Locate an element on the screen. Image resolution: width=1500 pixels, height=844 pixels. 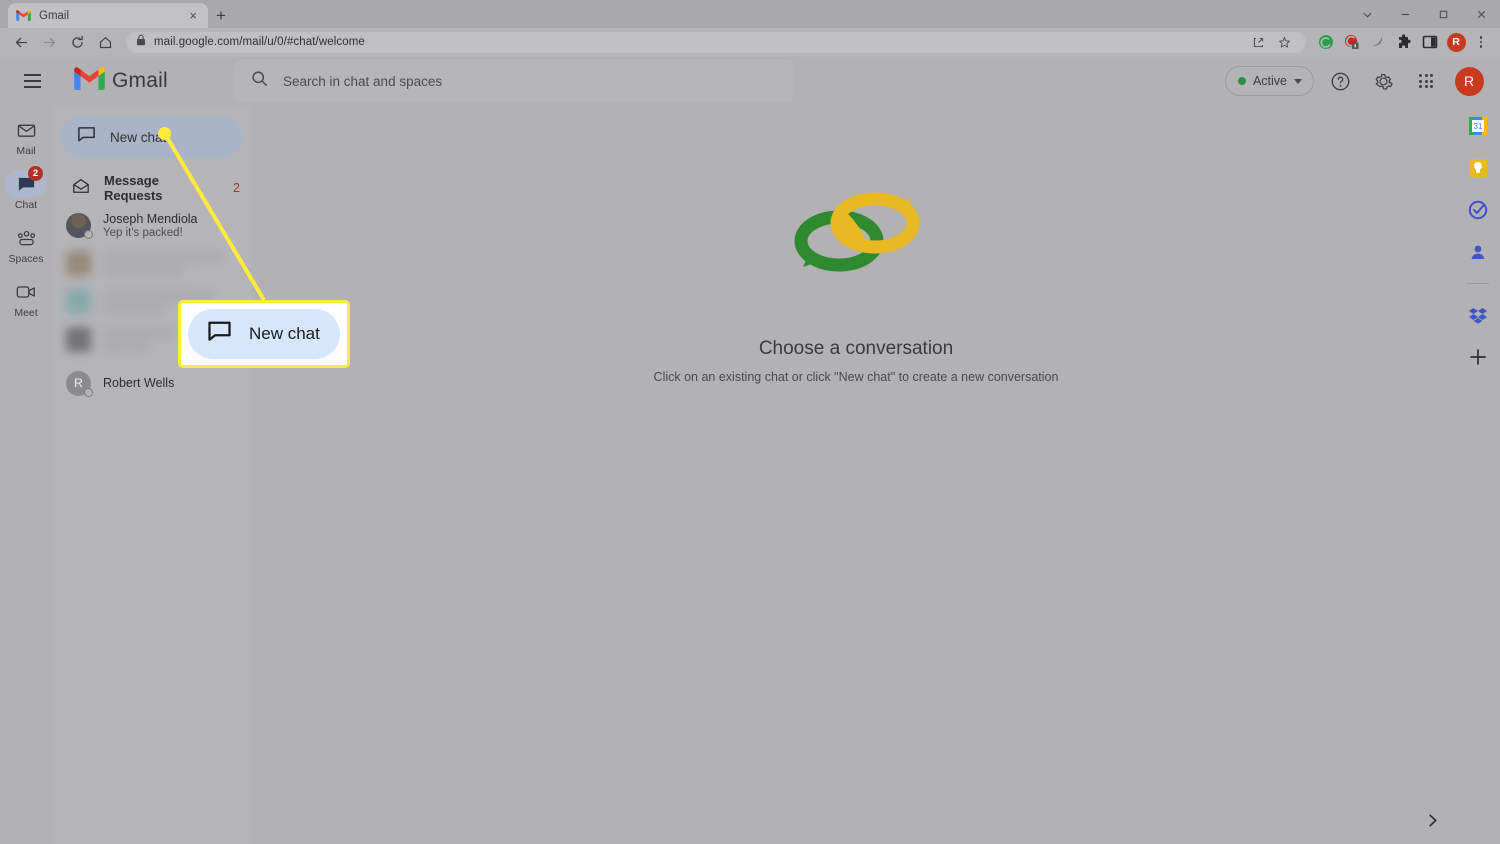
chat-unread-badge: 2 is located at coordinates (35, 173).